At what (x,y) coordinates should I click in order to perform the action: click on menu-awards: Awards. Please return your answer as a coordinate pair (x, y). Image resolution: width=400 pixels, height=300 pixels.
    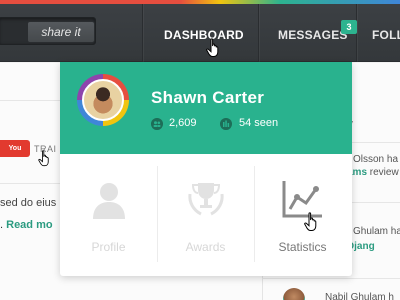
    Looking at the image, I should click on (205, 215).